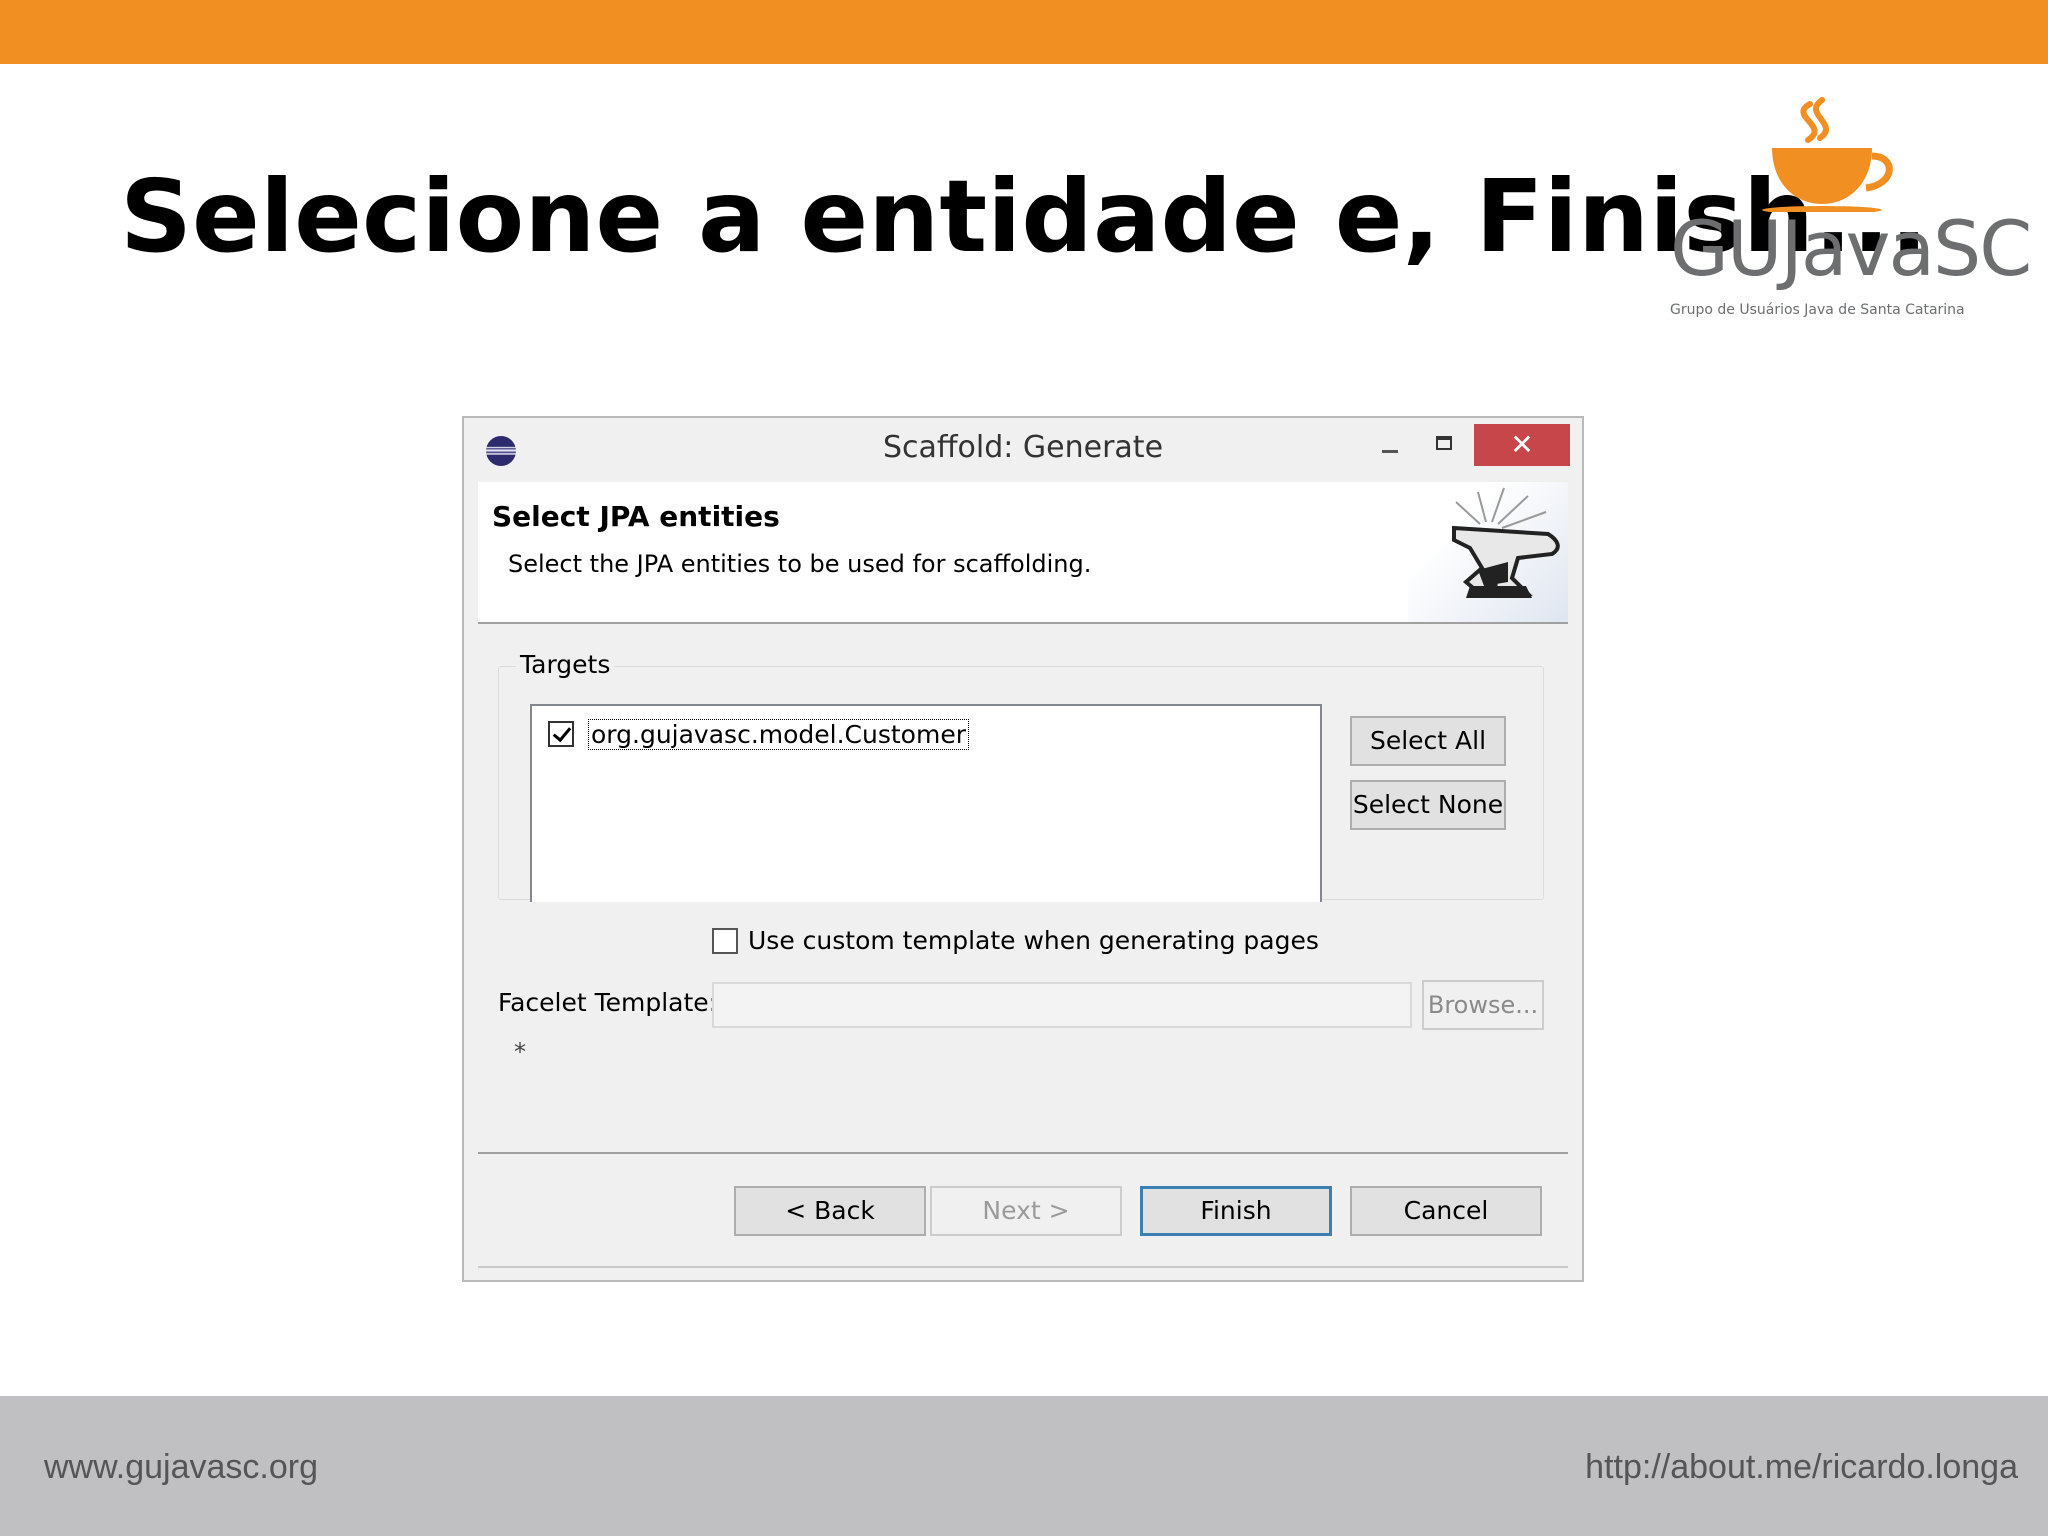  What do you see at coordinates (1428, 805) in the screenshot?
I see `select-none-button: Select None` at bounding box center [1428, 805].